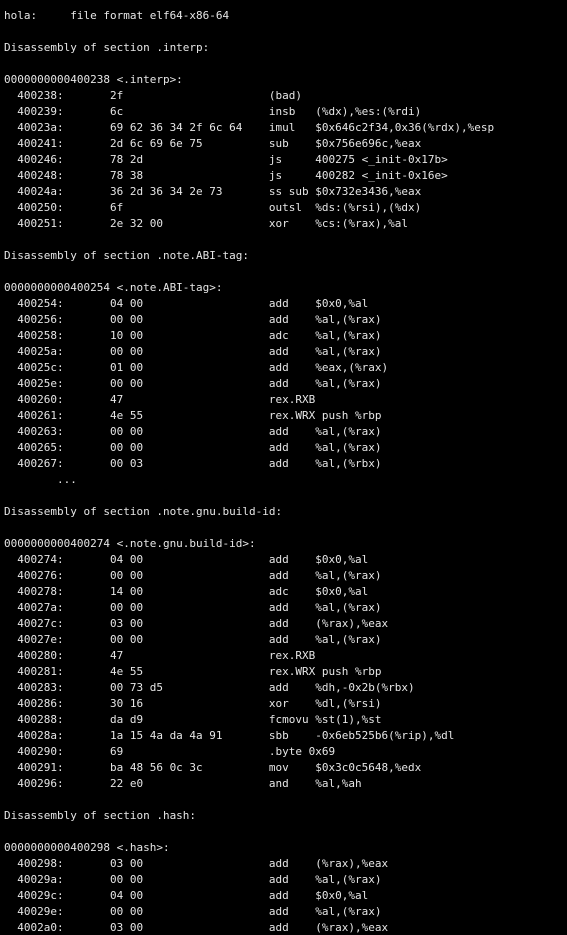  I want to click on disassembly-line: 400267: 00 03 add %al,(%rbx), so click(193, 463).